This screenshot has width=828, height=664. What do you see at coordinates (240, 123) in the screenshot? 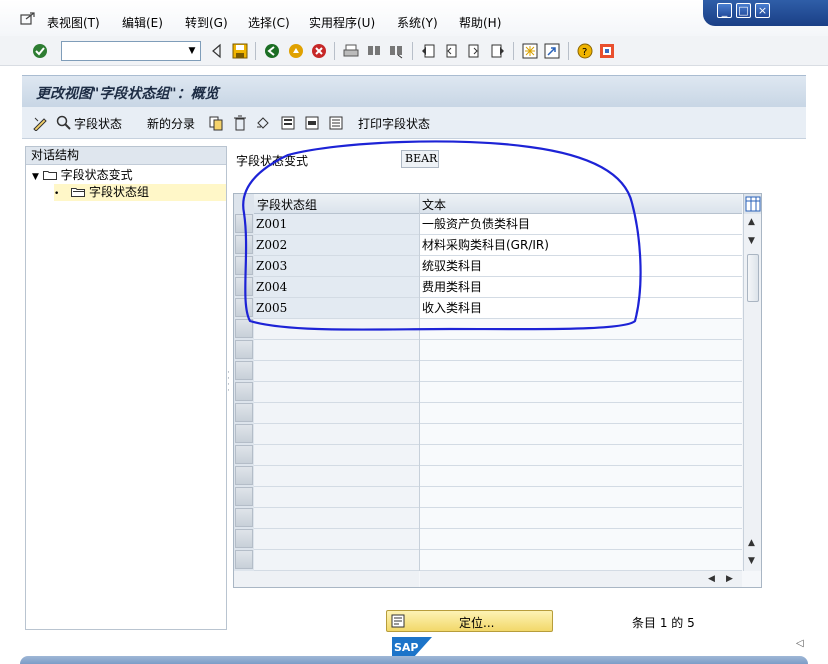
I see `delete-icon` at bounding box center [240, 123].